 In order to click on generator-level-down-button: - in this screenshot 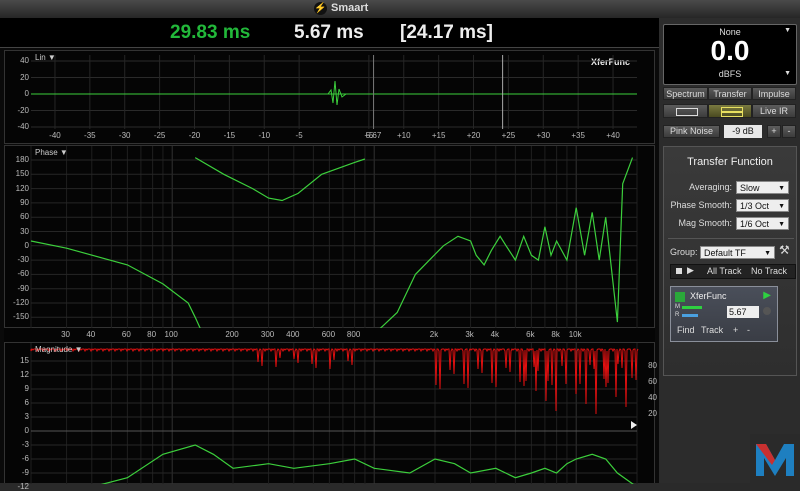, I will do `click(789, 131)`.